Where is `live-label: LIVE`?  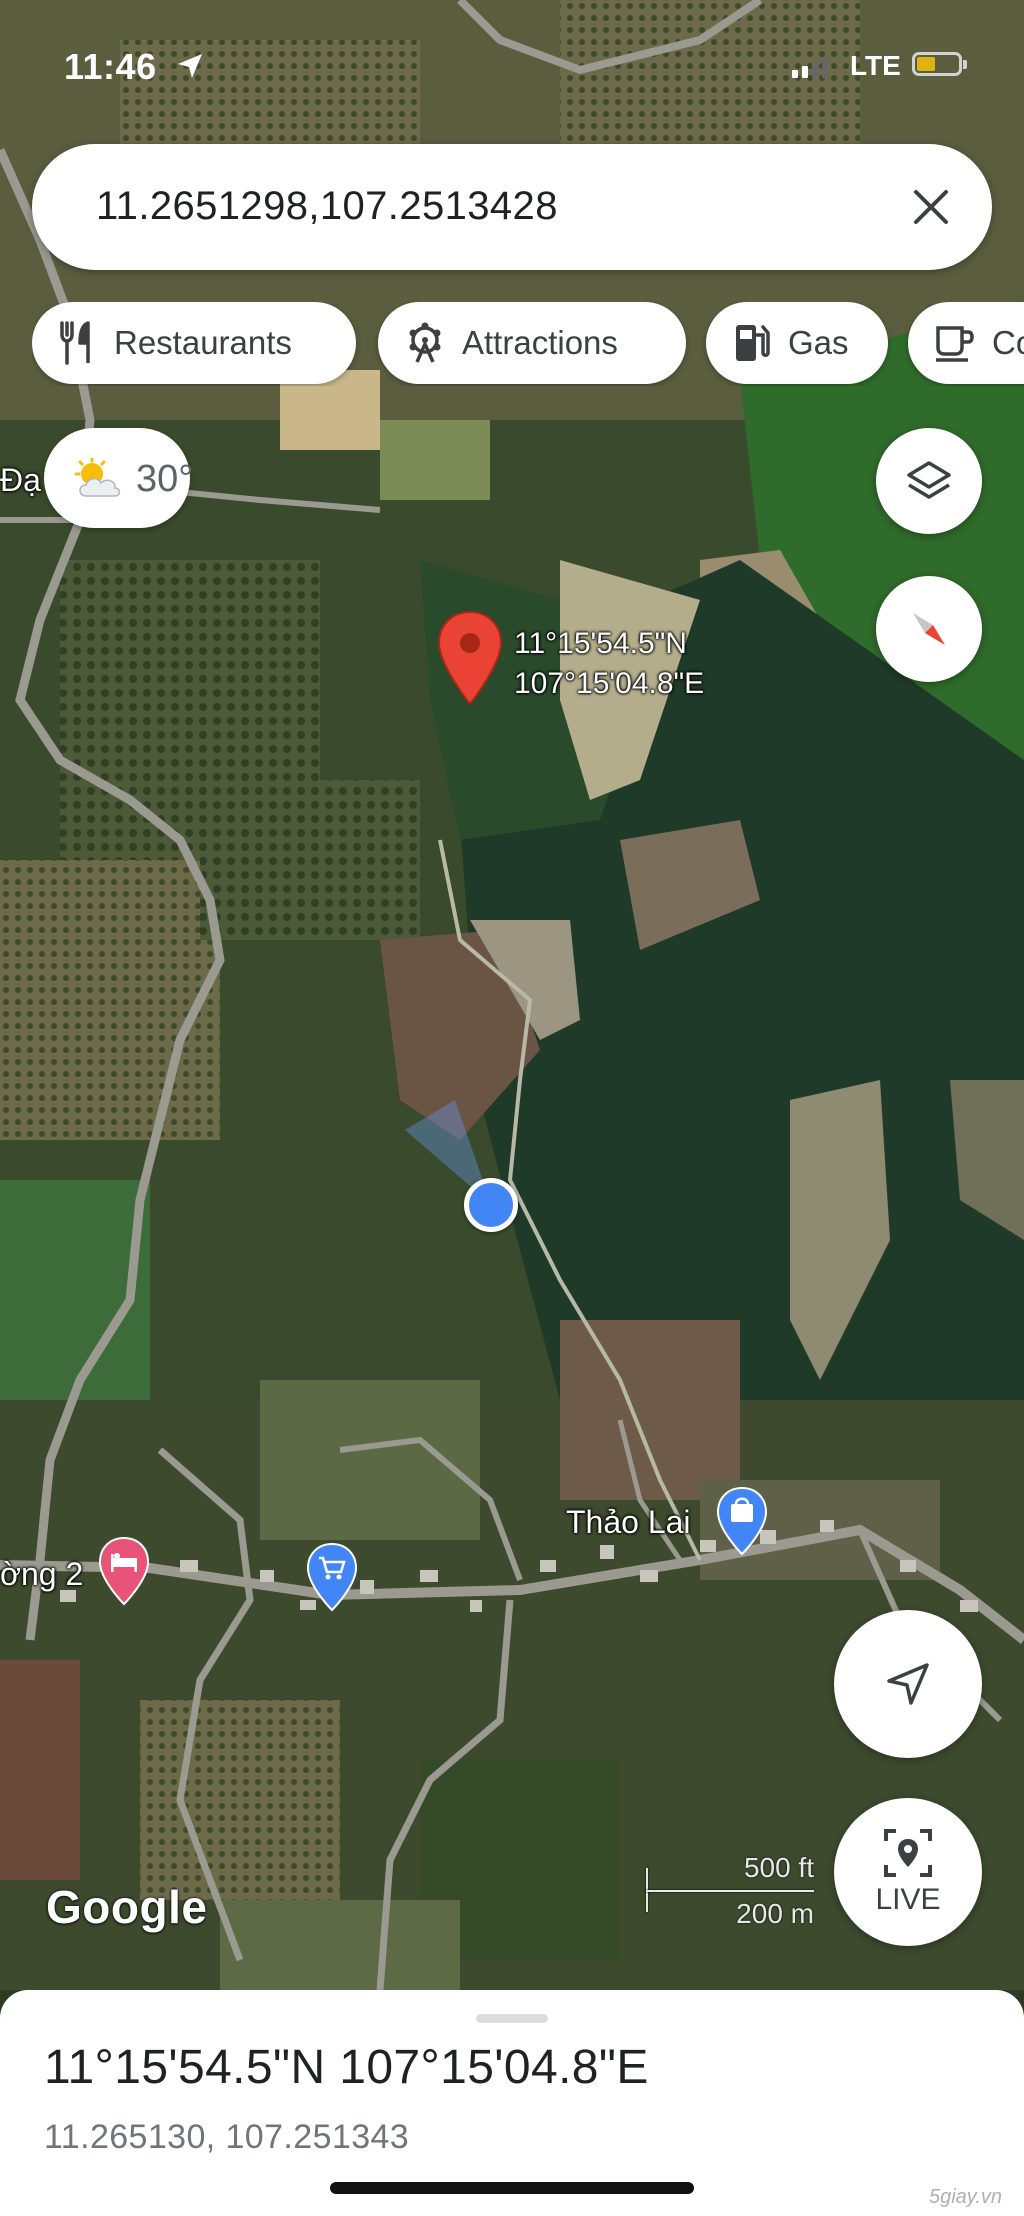 live-label: LIVE is located at coordinates (908, 1899).